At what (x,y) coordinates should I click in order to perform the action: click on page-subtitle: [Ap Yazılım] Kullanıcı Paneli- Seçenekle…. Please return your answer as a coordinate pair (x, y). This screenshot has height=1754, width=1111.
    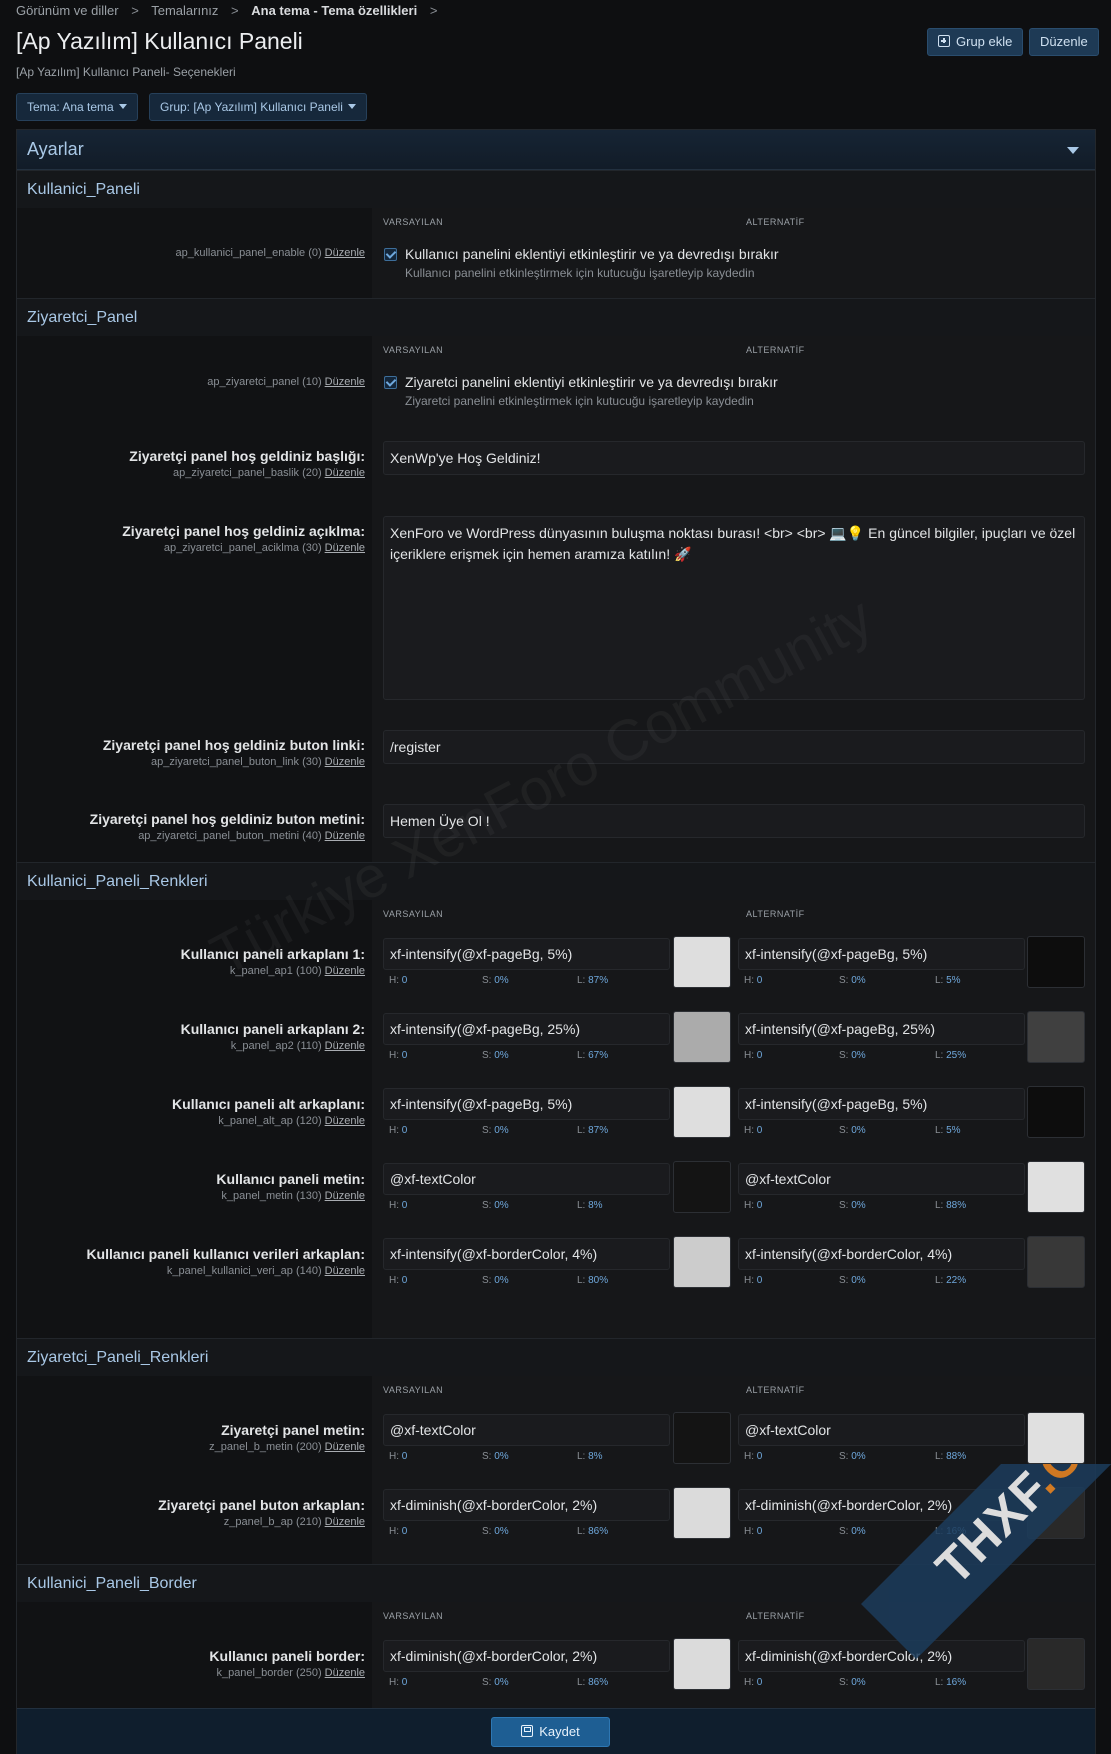
    Looking at the image, I should click on (126, 72).